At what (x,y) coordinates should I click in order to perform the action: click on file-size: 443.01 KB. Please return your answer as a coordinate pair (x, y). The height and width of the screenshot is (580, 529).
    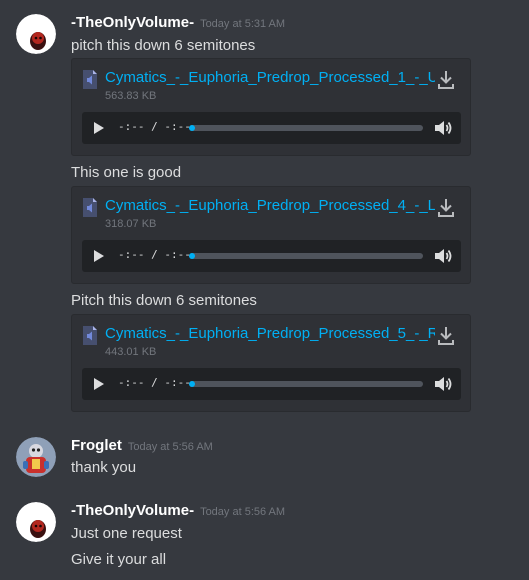
    Looking at the image, I should click on (131, 352).